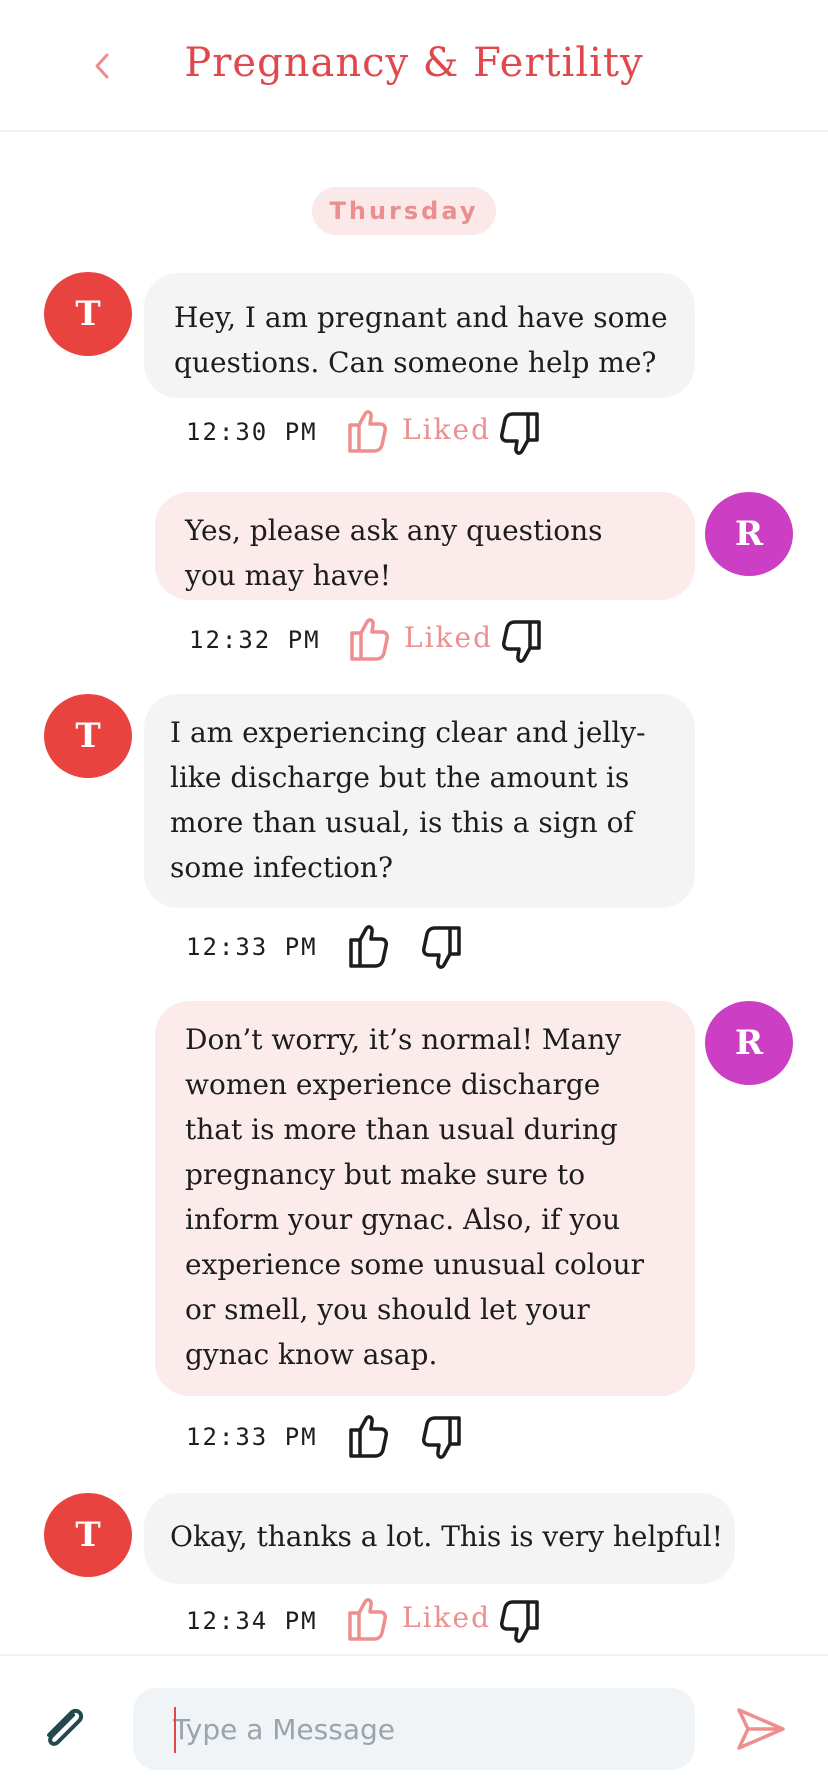 Image resolution: width=828 pixels, height=1792 pixels. Describe the element at coordinates (404, 211) in the screenshot. I see `day-separator: Thursday` at that location.